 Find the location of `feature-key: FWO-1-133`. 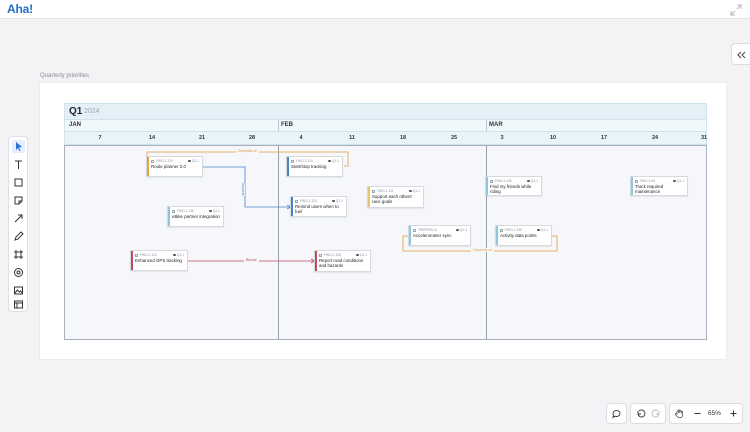

feature-key: FWO-1-133 is located at coordinates (148, 255).